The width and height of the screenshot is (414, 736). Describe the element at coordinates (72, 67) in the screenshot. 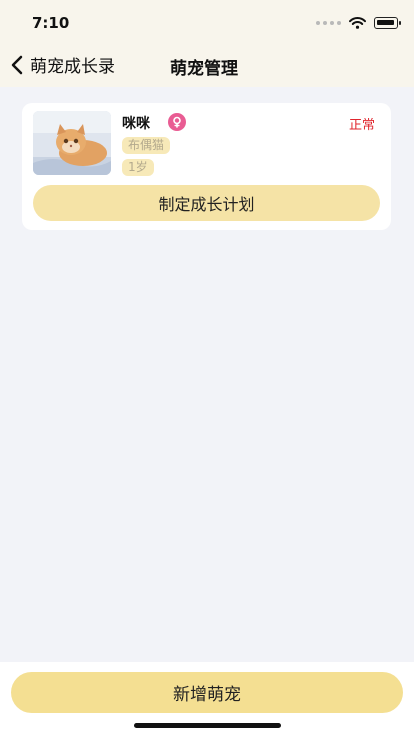

I see `back-label: 萌宠成长录` at that location.